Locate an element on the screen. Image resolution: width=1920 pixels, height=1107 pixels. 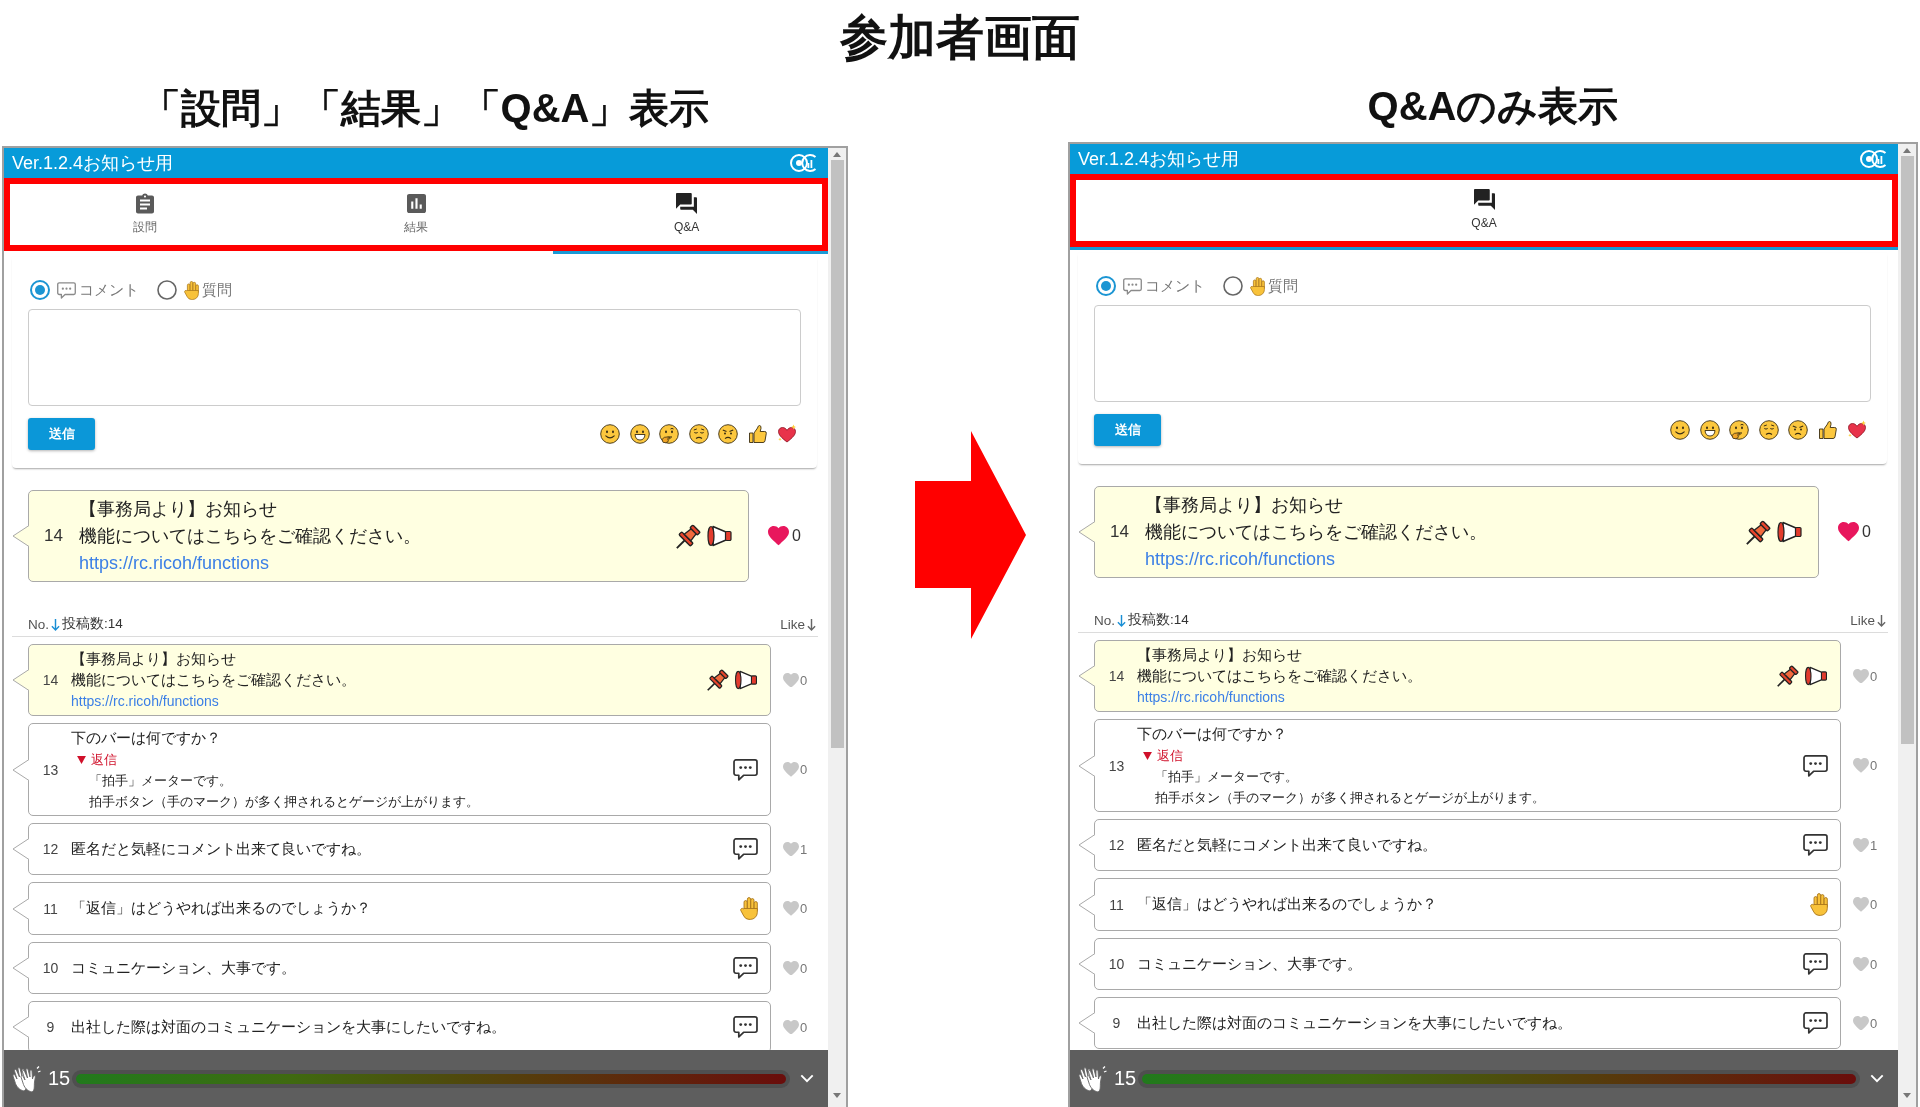
app-title: Ver.1.2.4お知らせ用 is located at coordinates (1159, 159).